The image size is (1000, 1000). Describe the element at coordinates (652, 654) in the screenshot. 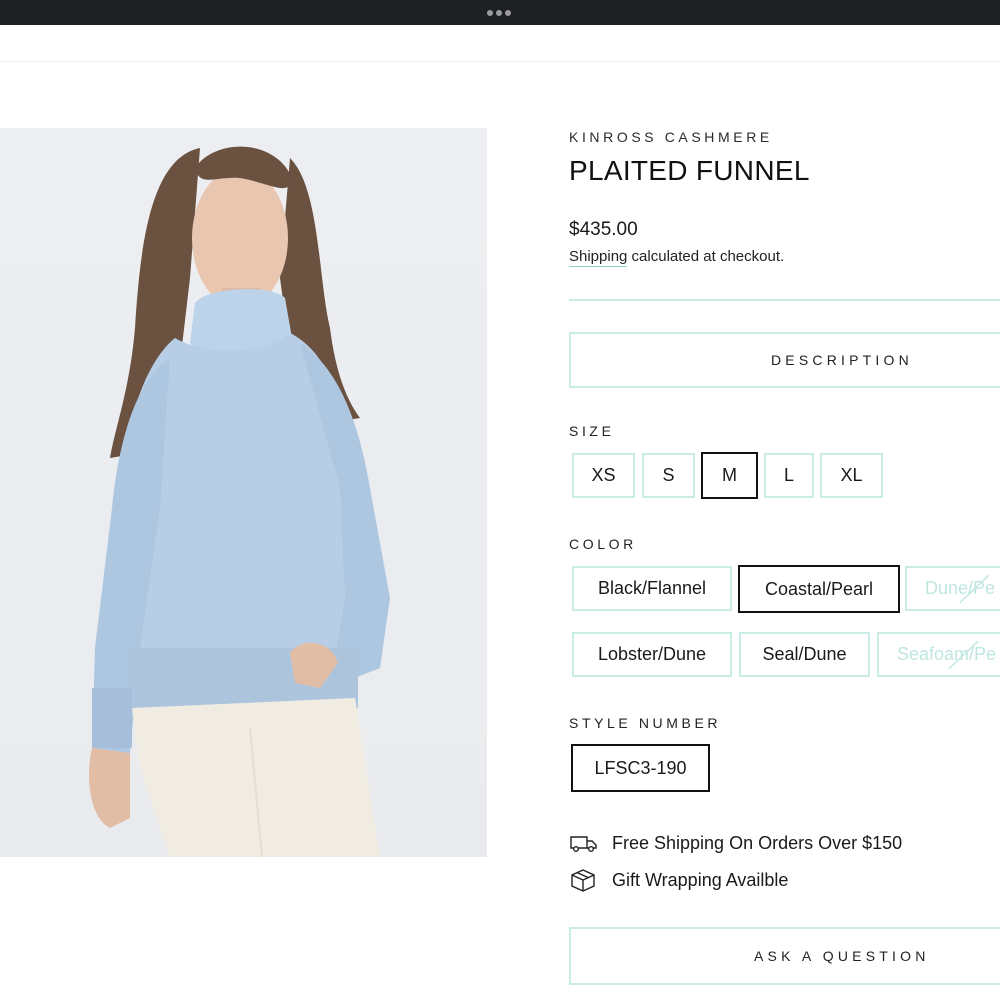

I see `color-option-lobster-dune: Lobster/Dune` at that location.